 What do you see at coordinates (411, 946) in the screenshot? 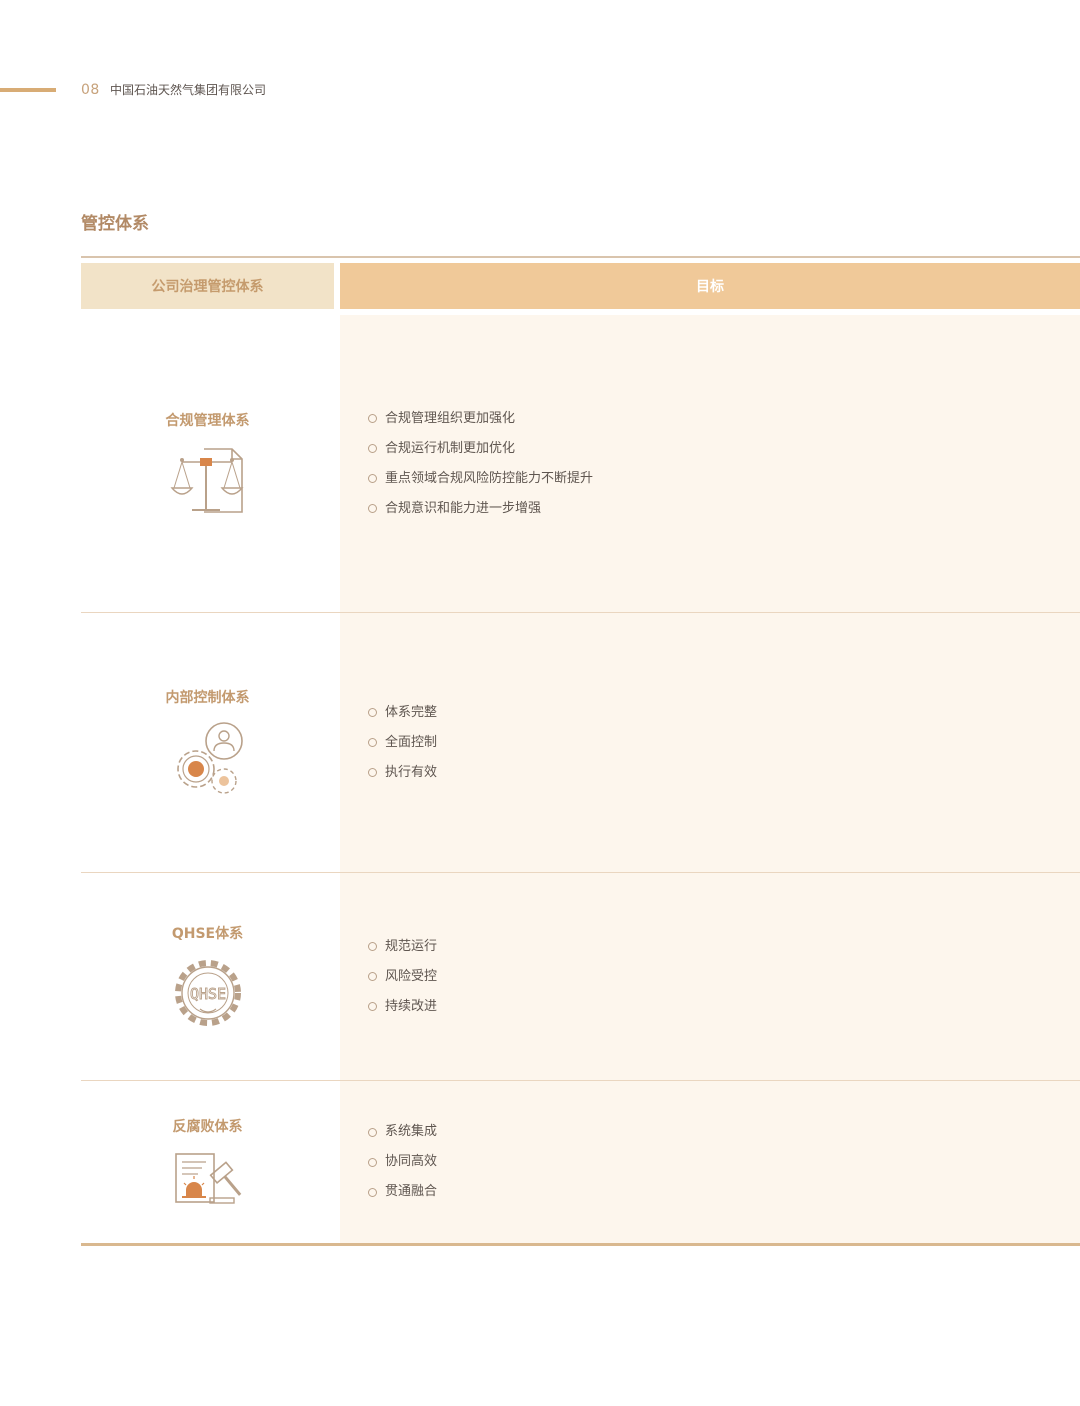
I see `goal-text: 规范运行` at bounding box center [411, 946].